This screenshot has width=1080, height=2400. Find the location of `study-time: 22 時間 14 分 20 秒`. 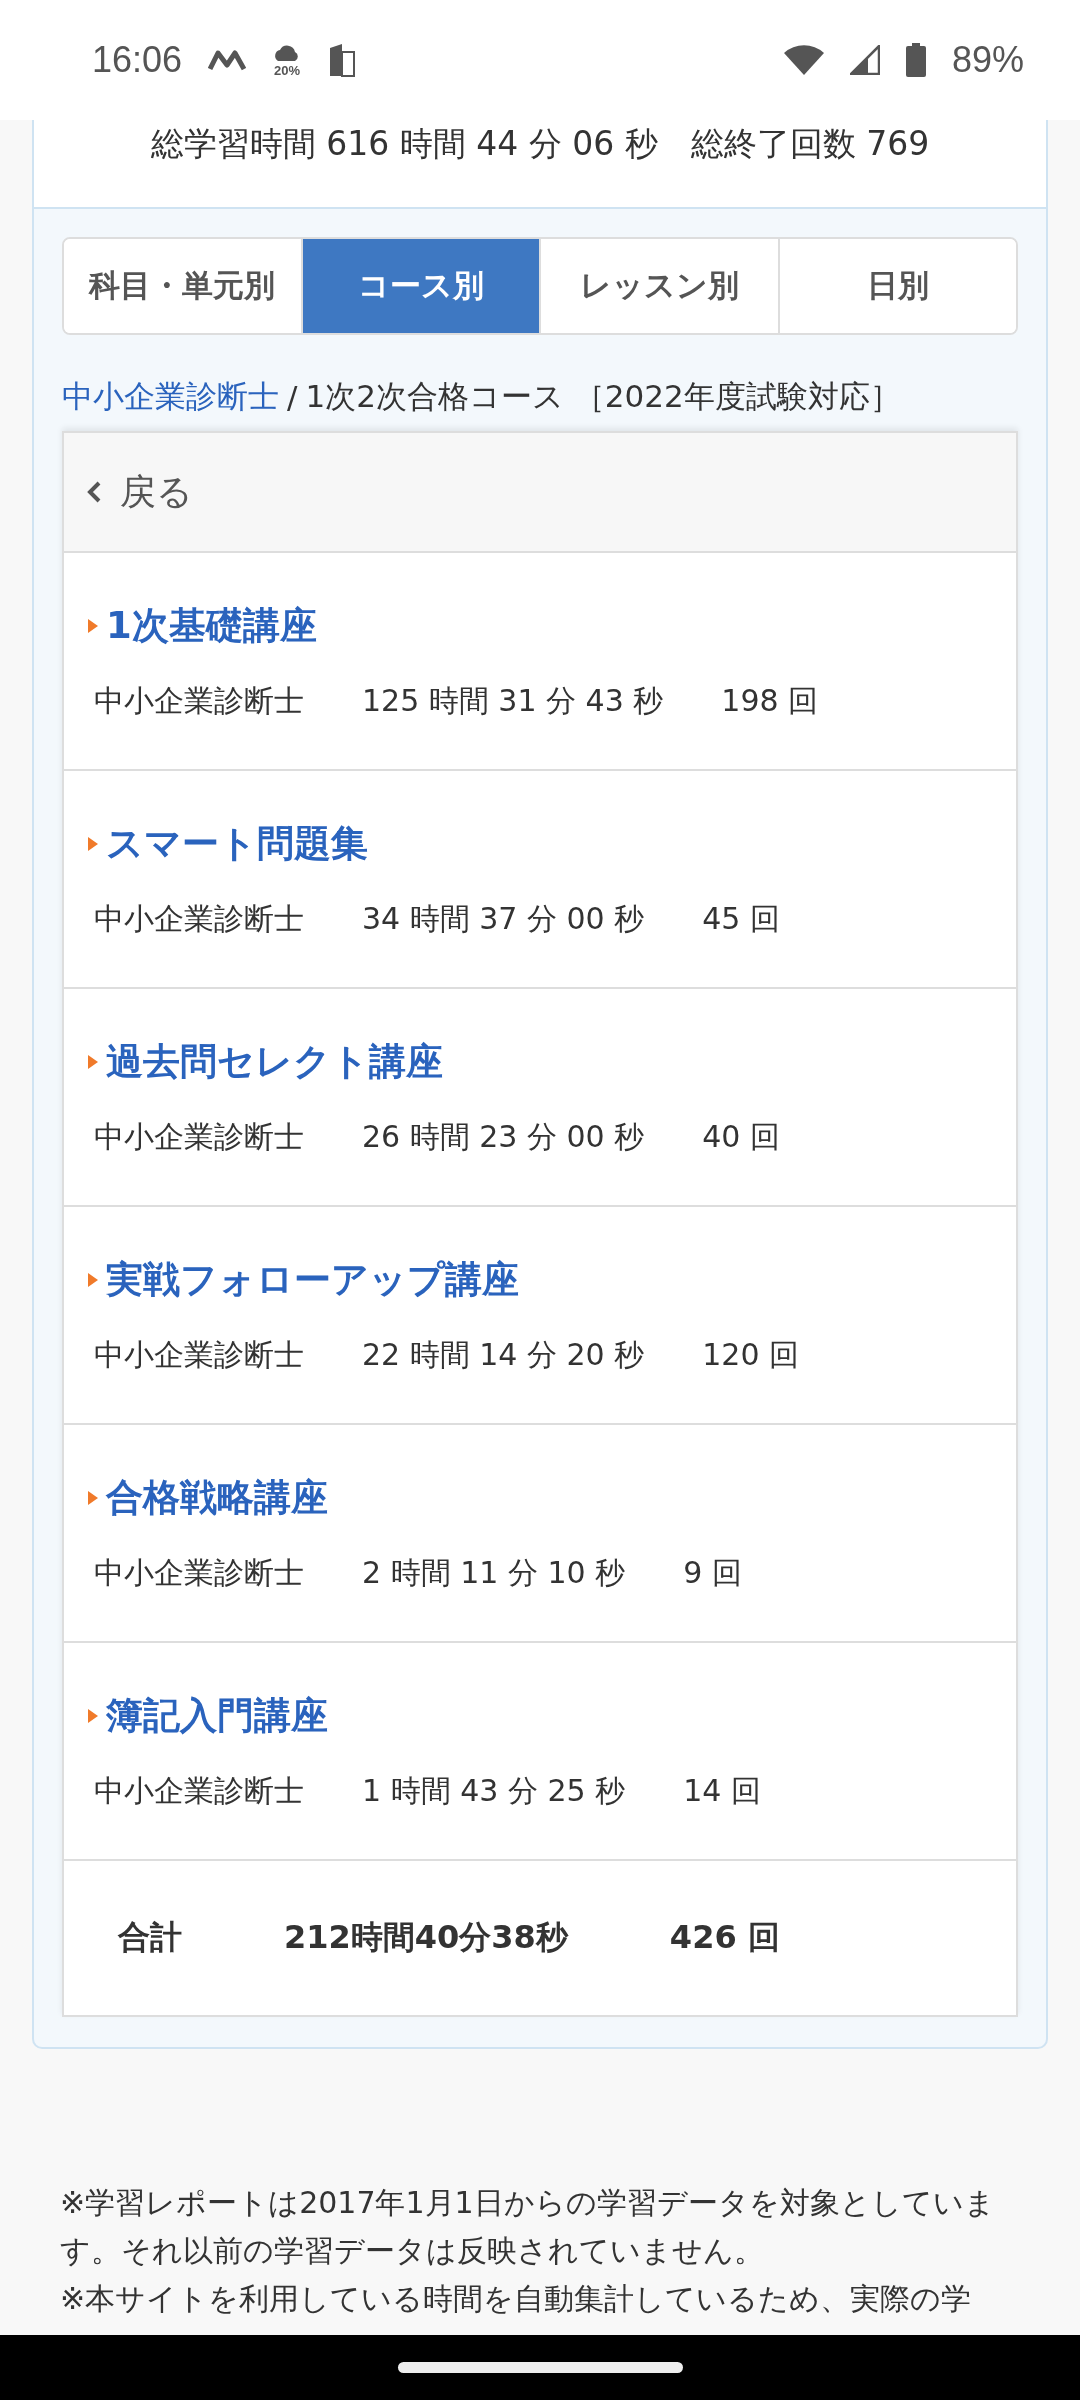

study-time: 22 時間 14 分 20 秒 is located at coordinates (503, 1354).